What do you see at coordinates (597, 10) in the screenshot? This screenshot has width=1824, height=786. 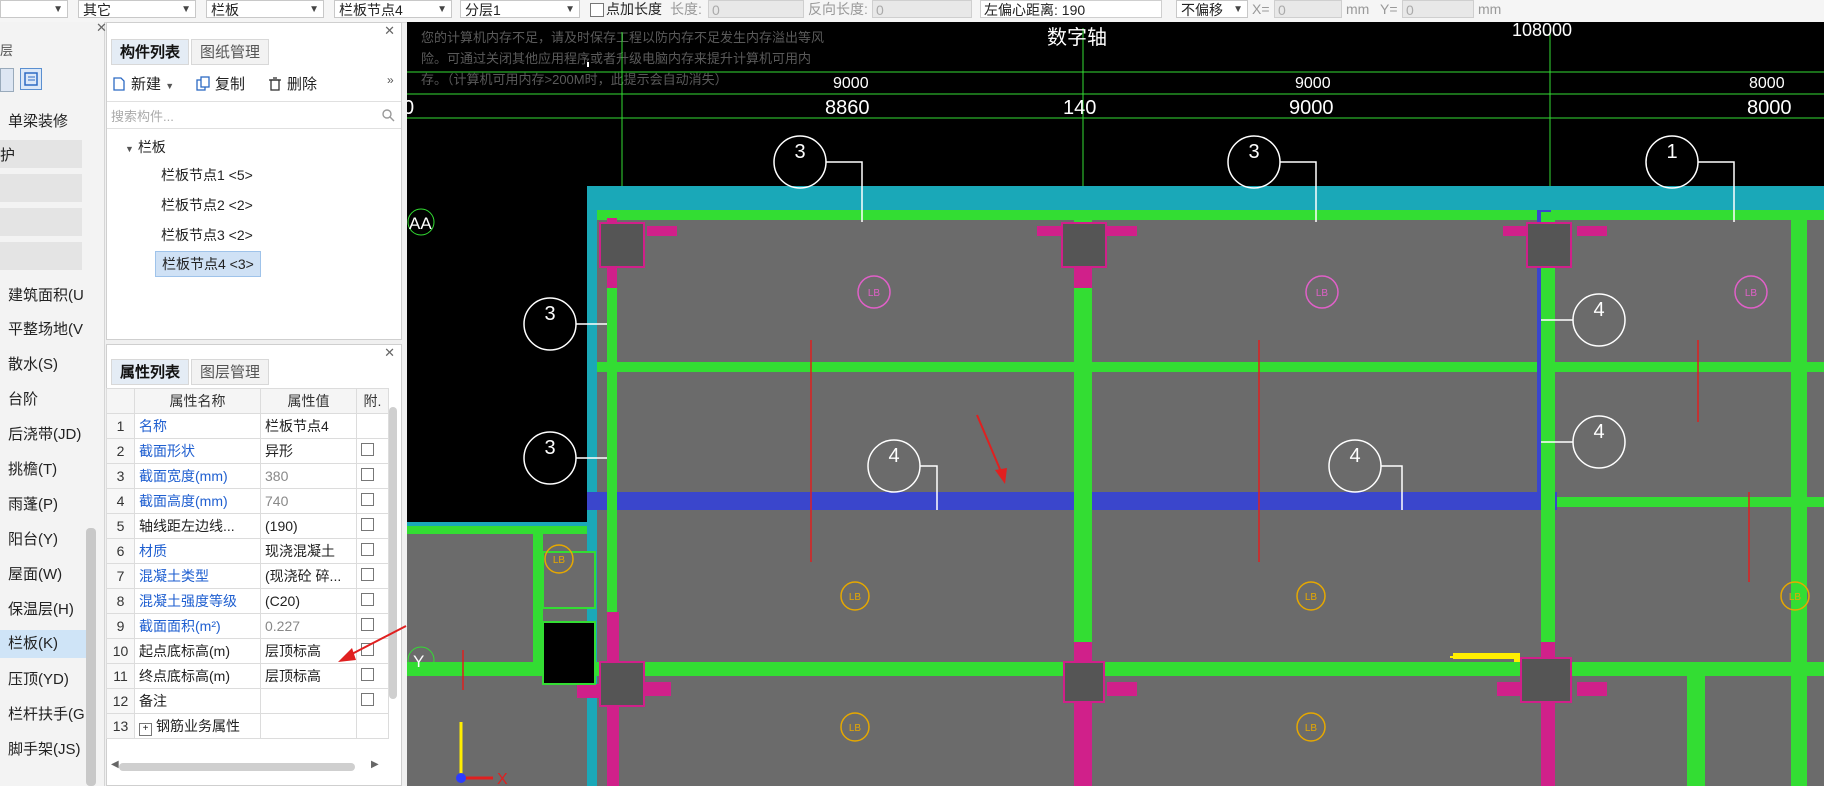 I see `point-length-checkbox` at bounding box center [597, 10].